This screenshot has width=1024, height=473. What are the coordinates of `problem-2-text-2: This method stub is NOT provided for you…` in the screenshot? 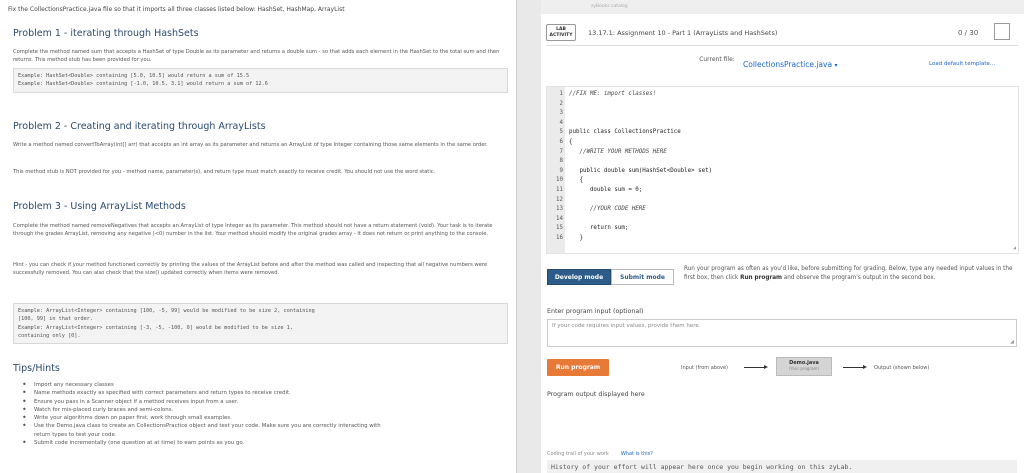 It's located at (224, 172).